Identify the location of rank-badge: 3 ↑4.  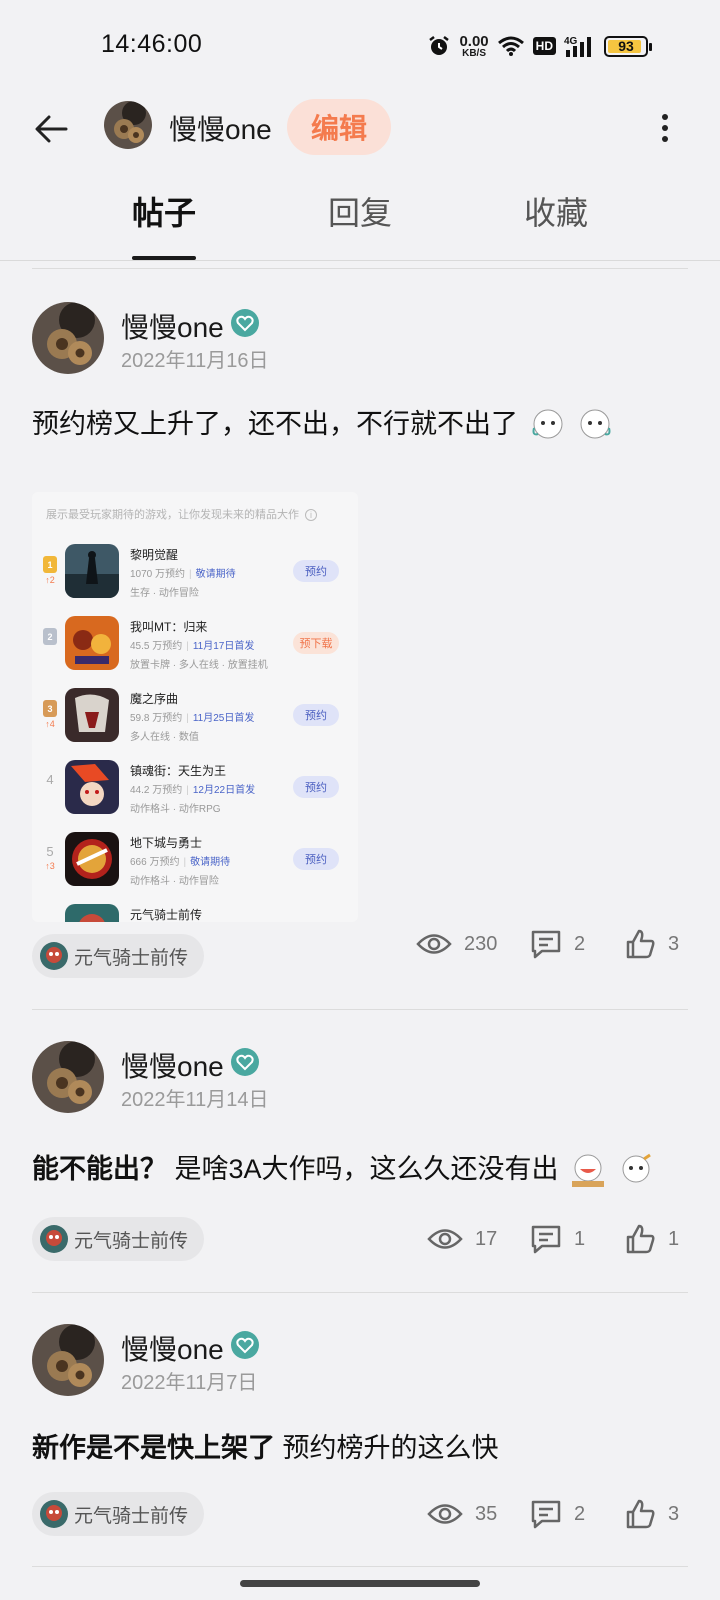
(50, 715).